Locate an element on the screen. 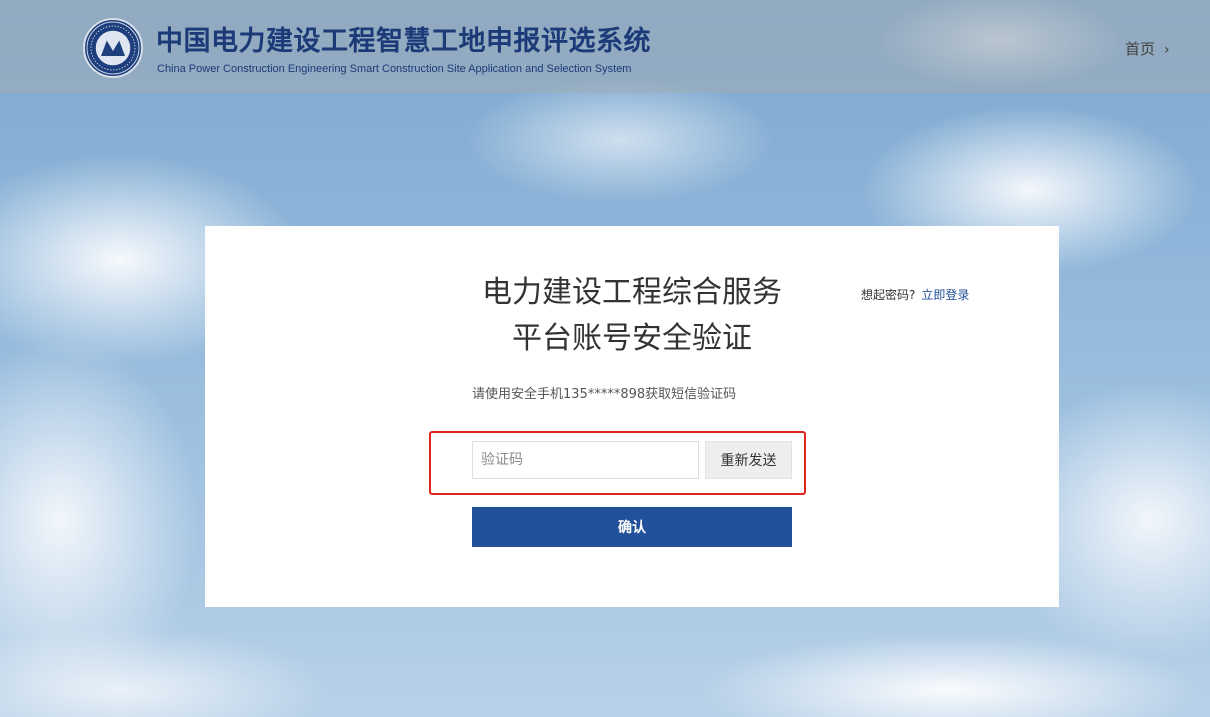 This screenshot has width=1210, height=717. page-title-line2: 平台账号安全验证 is located at coordinates (632, 338).